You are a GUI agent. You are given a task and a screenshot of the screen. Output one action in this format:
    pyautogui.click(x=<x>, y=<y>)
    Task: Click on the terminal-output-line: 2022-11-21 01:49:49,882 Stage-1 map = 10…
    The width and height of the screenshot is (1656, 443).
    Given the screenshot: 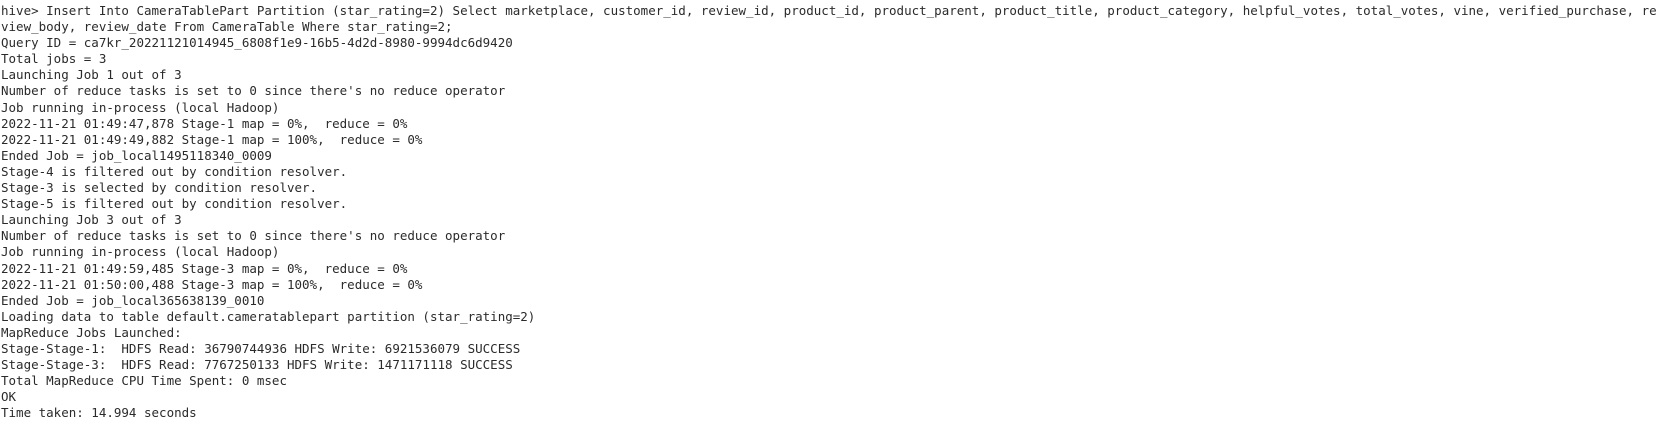 What is the action you would take?
    pyautogui.click(x=212, y=139)
    